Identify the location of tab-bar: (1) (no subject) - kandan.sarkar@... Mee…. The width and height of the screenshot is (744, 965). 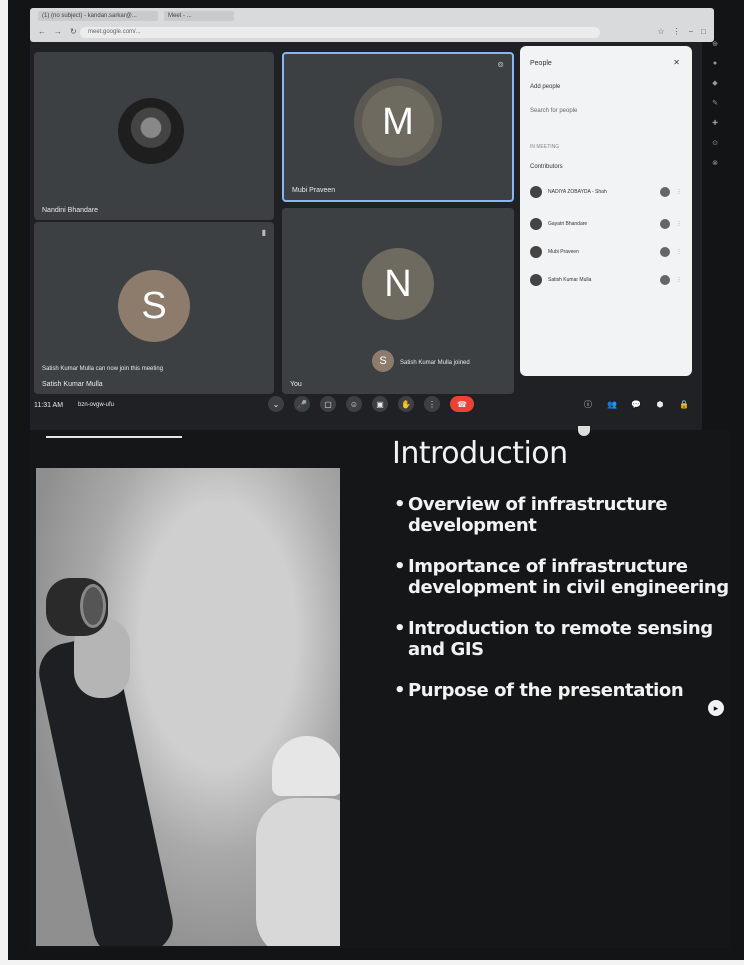
(372, 16).